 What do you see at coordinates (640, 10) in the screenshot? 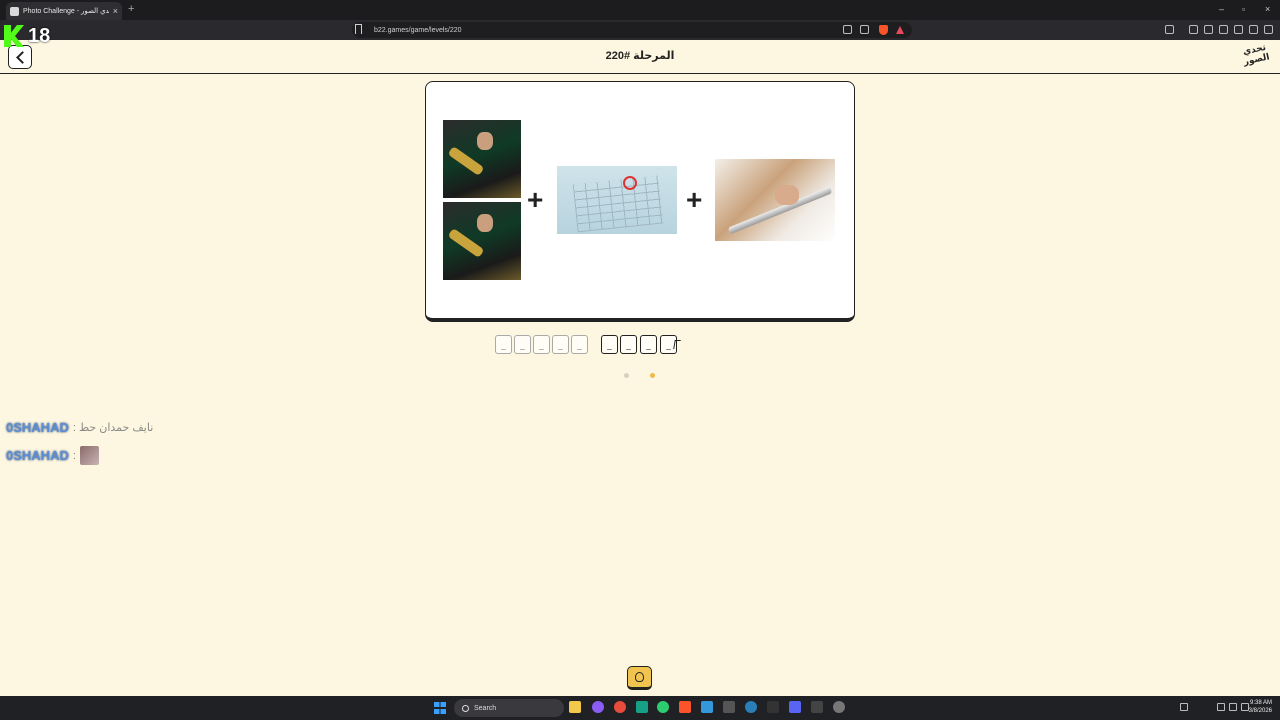
I see `browser-tabbar: Photo Challenge - تحدي الصور × + – ▫ ×` at bounding box center [640, 10].